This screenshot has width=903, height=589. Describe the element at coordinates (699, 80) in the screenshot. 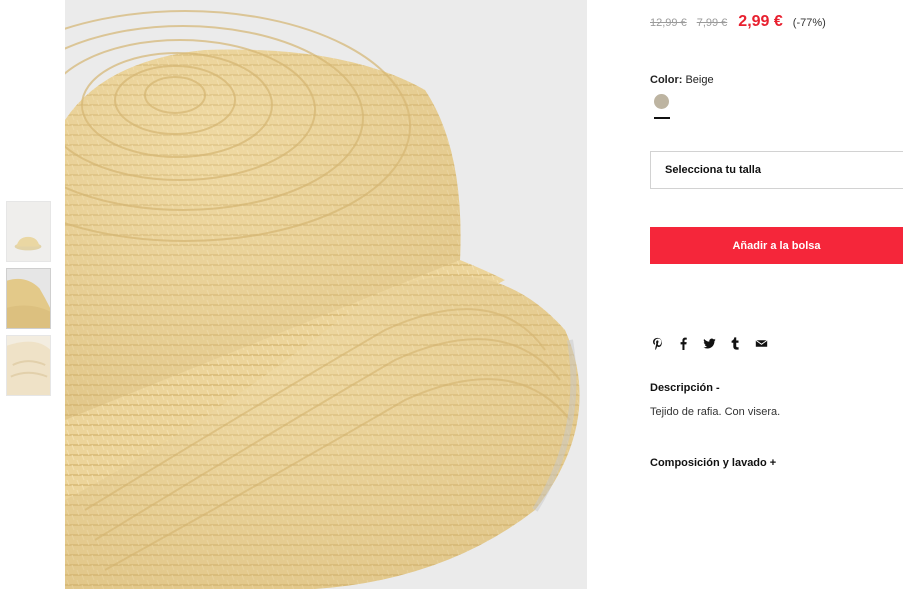

I see `color-label-value: Beige` at that location.